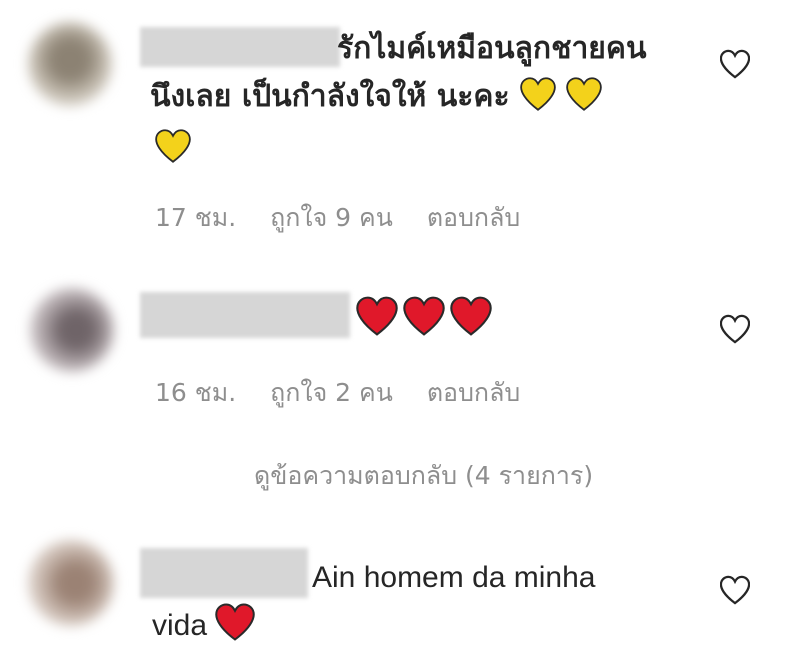 Image resolution: width=800 pixels, height=667 pixels. Describe the element at coordinates (180, 625) in the screenshot. I see `comment-text-line-2-text: vida` at that location.